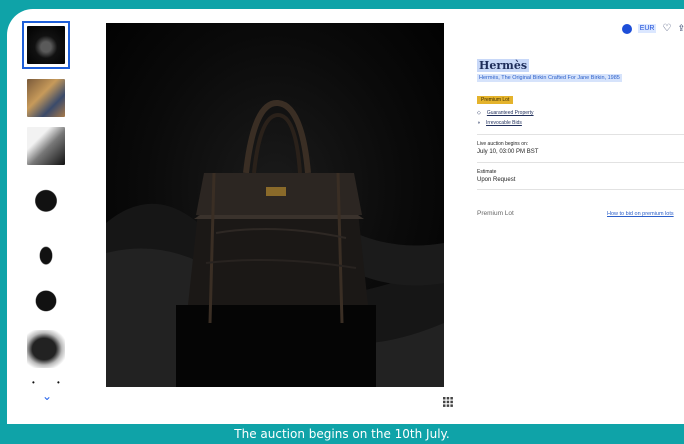 This screenshot has width=684, height=444. I want to click on chevron-down-icon: ⌄, so click(47, 396).